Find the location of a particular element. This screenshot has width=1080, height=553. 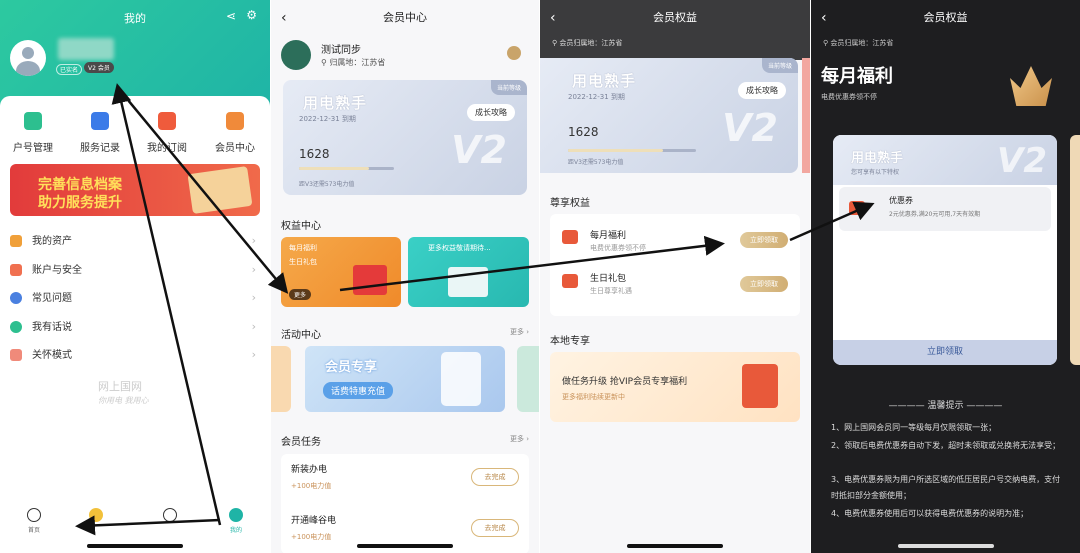

task-item: 开通峰谷电 +100电力值 去完成 is located at coordinates (405, 527).